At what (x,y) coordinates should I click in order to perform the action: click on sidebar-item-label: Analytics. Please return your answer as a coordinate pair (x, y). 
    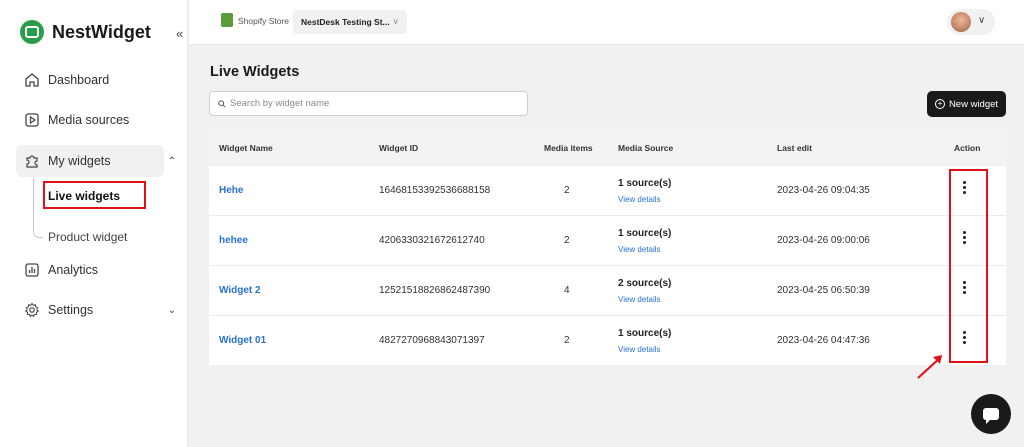
    Looking at the image, I should click on (73, 270).